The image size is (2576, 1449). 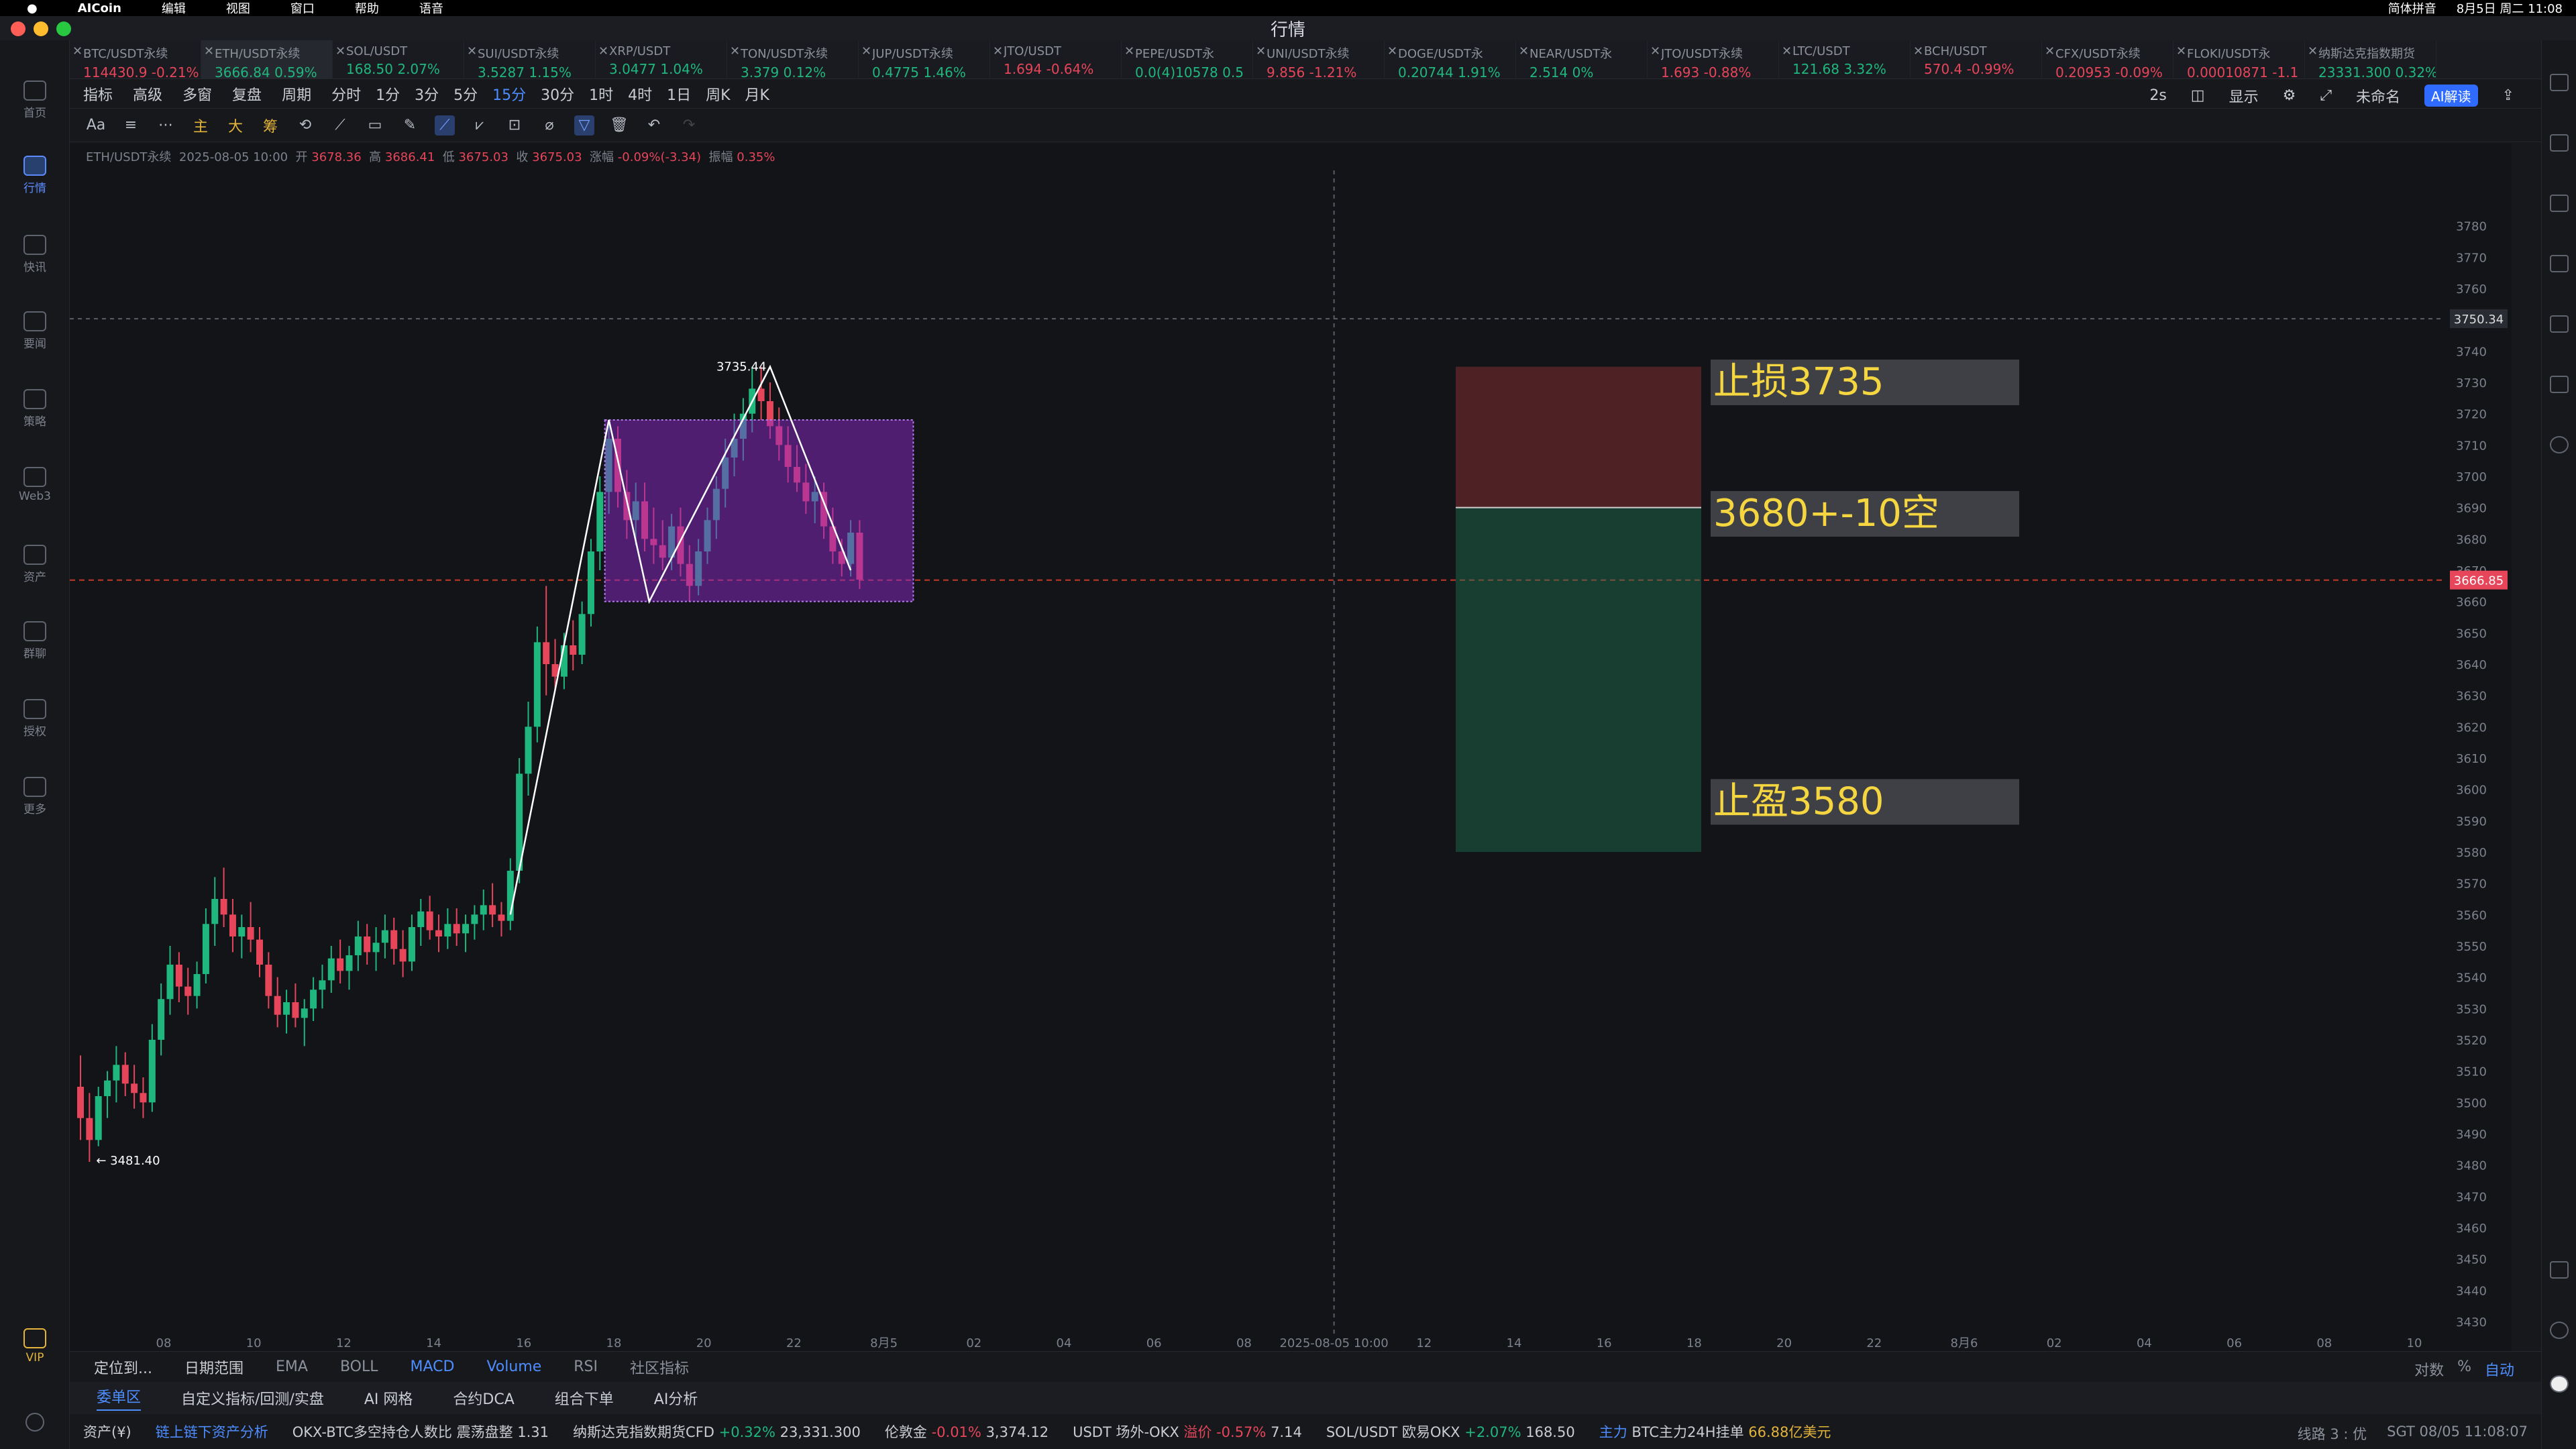 I want to click on layout-icon, so click(x=2559, y=82).